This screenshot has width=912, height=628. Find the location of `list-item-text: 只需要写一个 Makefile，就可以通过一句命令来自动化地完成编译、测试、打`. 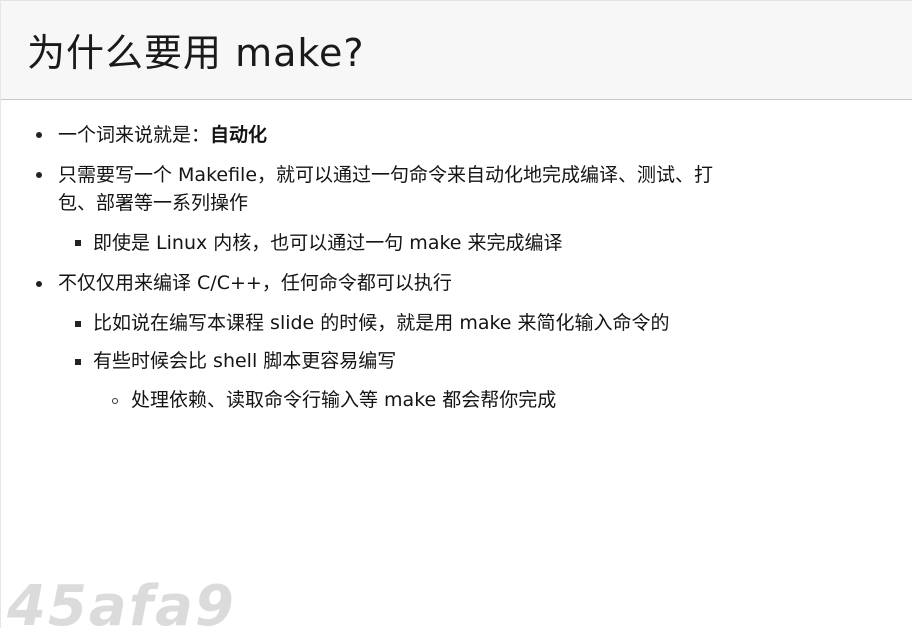

list-item-text: 只需要写一个 Makefile，就可以通过一句命令来自动化地完成编译、测试、打 is located at coordinates (386, 175).